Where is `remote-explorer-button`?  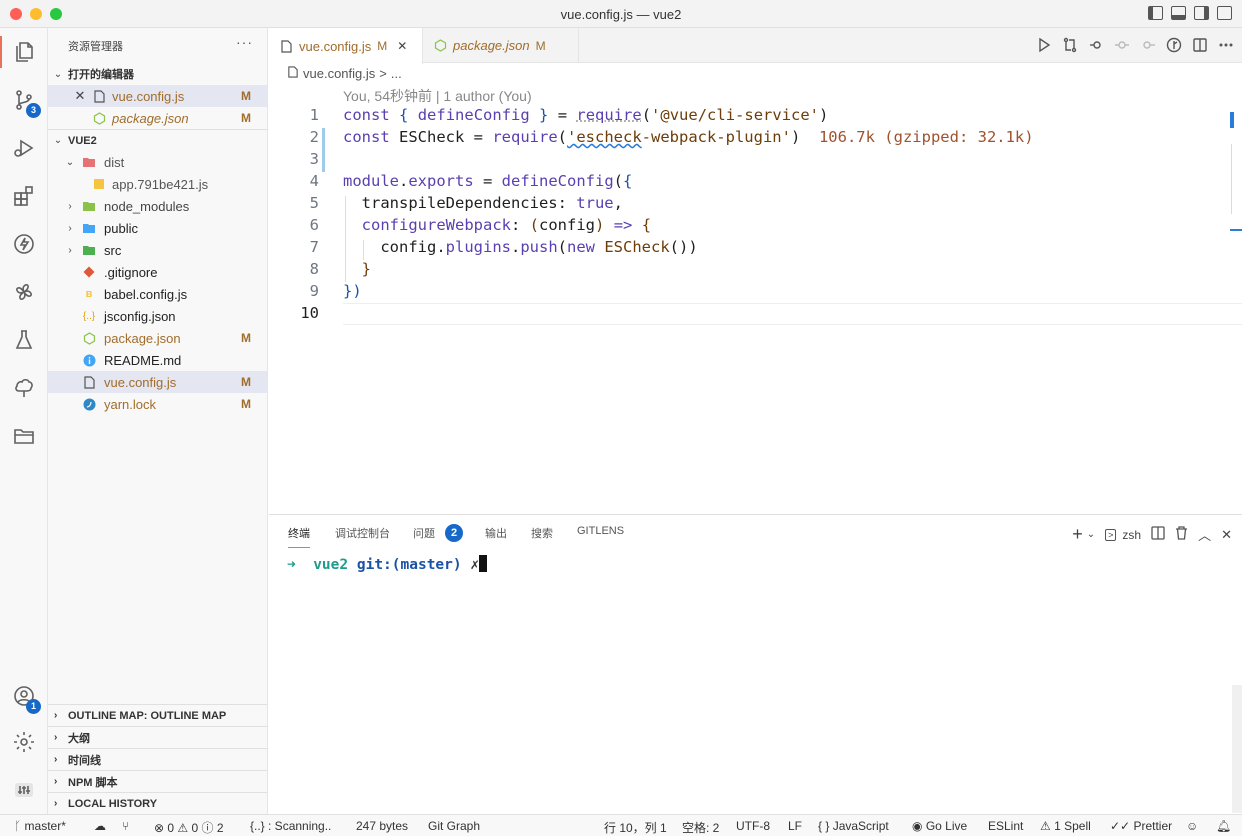
remote-explorer-button is located at coordinates (24, 388).